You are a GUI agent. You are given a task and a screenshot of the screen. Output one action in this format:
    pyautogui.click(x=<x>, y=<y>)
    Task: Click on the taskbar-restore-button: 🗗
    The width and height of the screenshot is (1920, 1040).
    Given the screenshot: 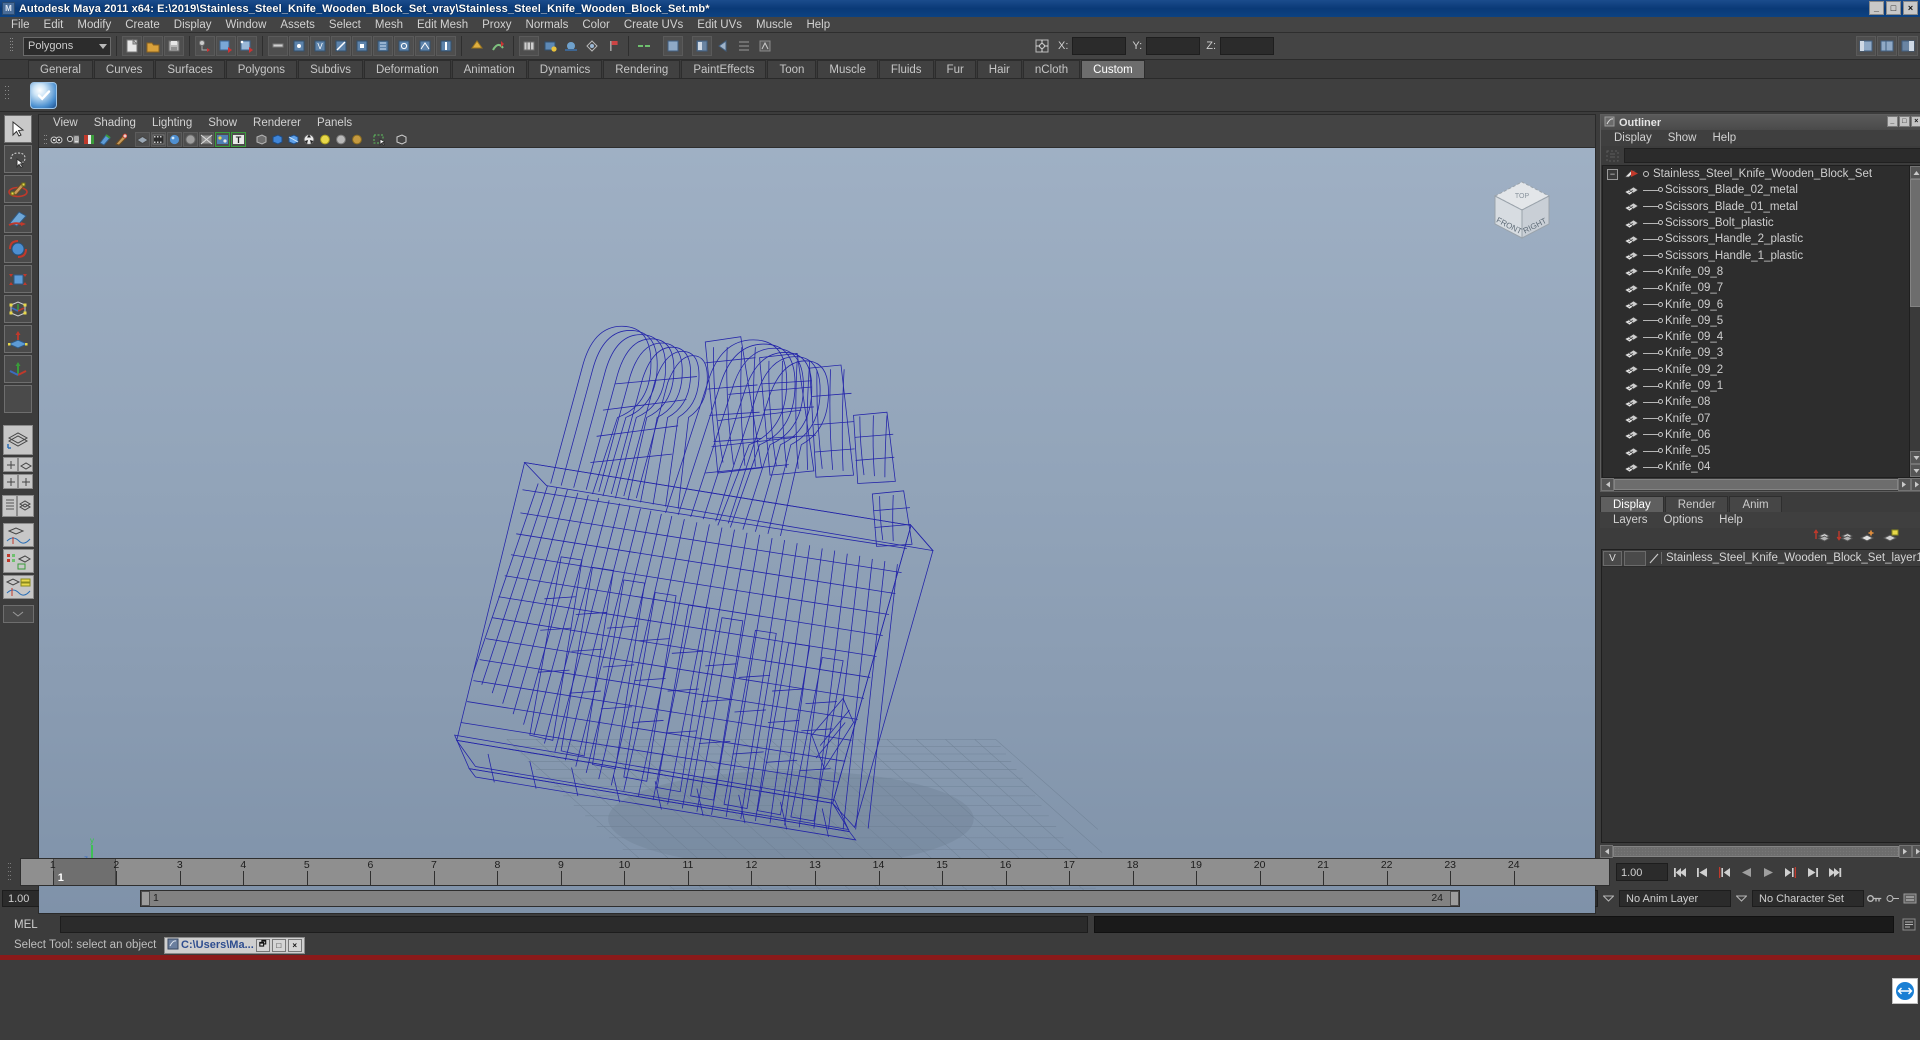 What is the action you would take?
    pyautogui.click(x=262, y=945)
    